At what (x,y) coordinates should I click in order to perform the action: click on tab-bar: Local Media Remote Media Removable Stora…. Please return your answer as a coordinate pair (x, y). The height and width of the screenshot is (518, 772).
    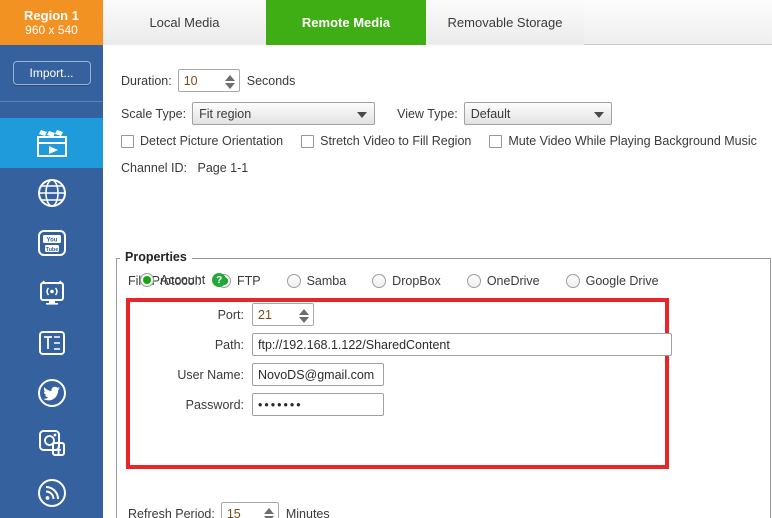
    Looking at the image, I should click on (437, 22).